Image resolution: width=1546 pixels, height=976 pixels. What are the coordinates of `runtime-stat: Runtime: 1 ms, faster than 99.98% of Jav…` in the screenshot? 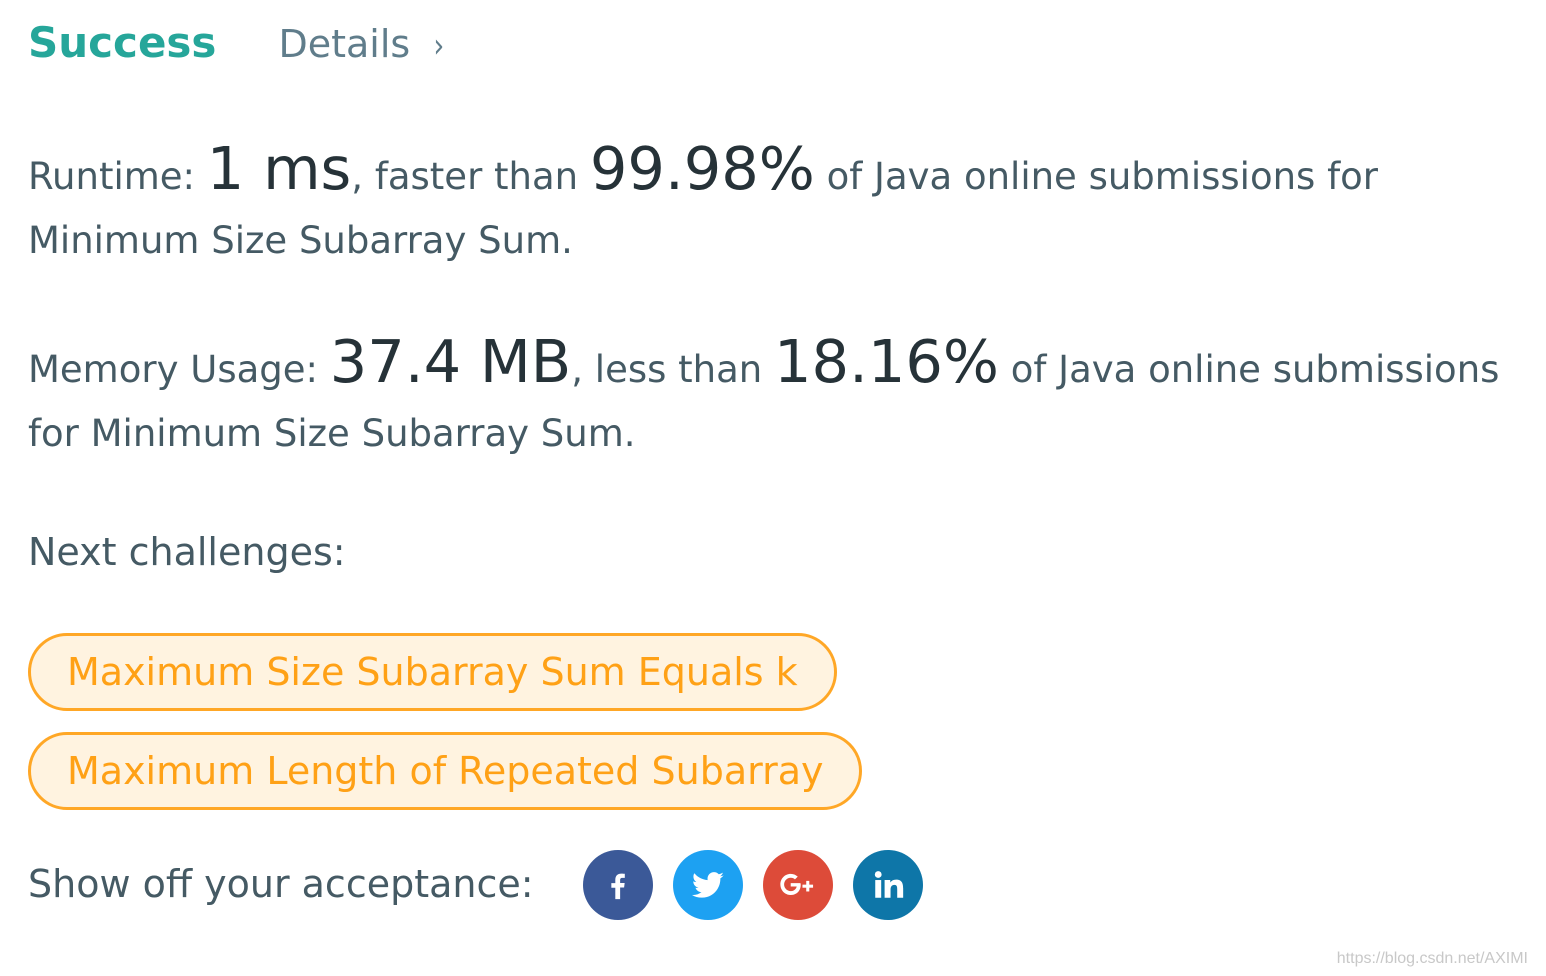 It's located at (778, 205).